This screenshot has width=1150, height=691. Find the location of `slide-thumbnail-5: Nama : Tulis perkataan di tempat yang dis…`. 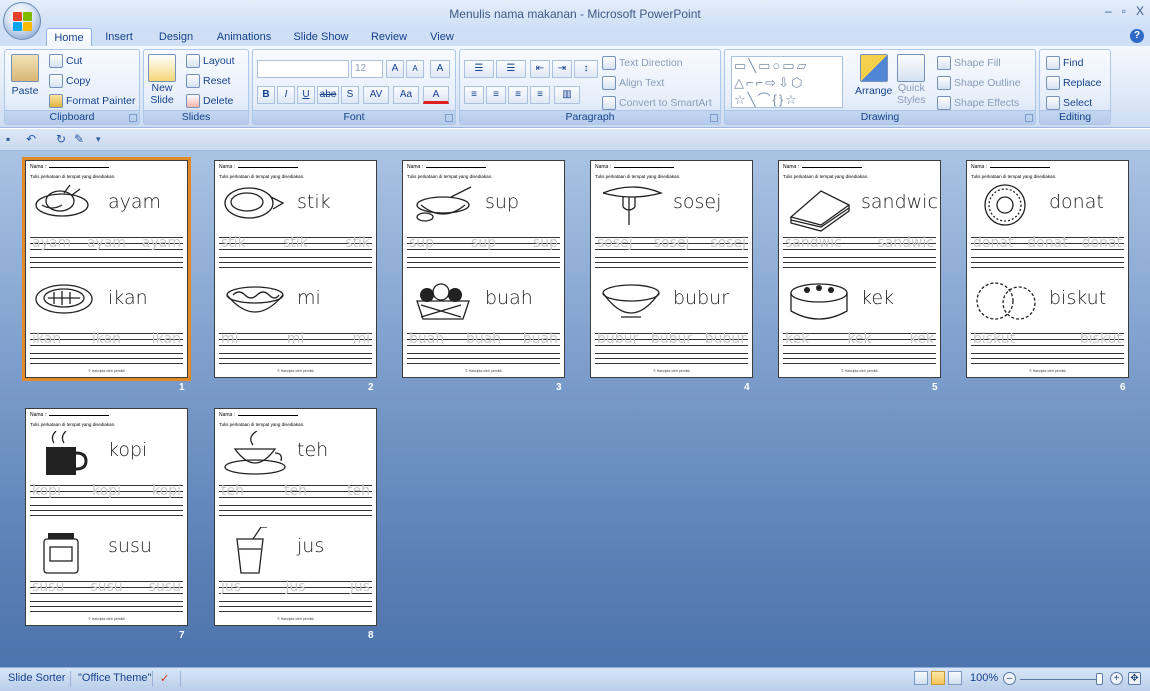

slide-thumbnail-5: Nama : Tulis perkataan di tempat yang dis… is located at coordinates (859, 269).